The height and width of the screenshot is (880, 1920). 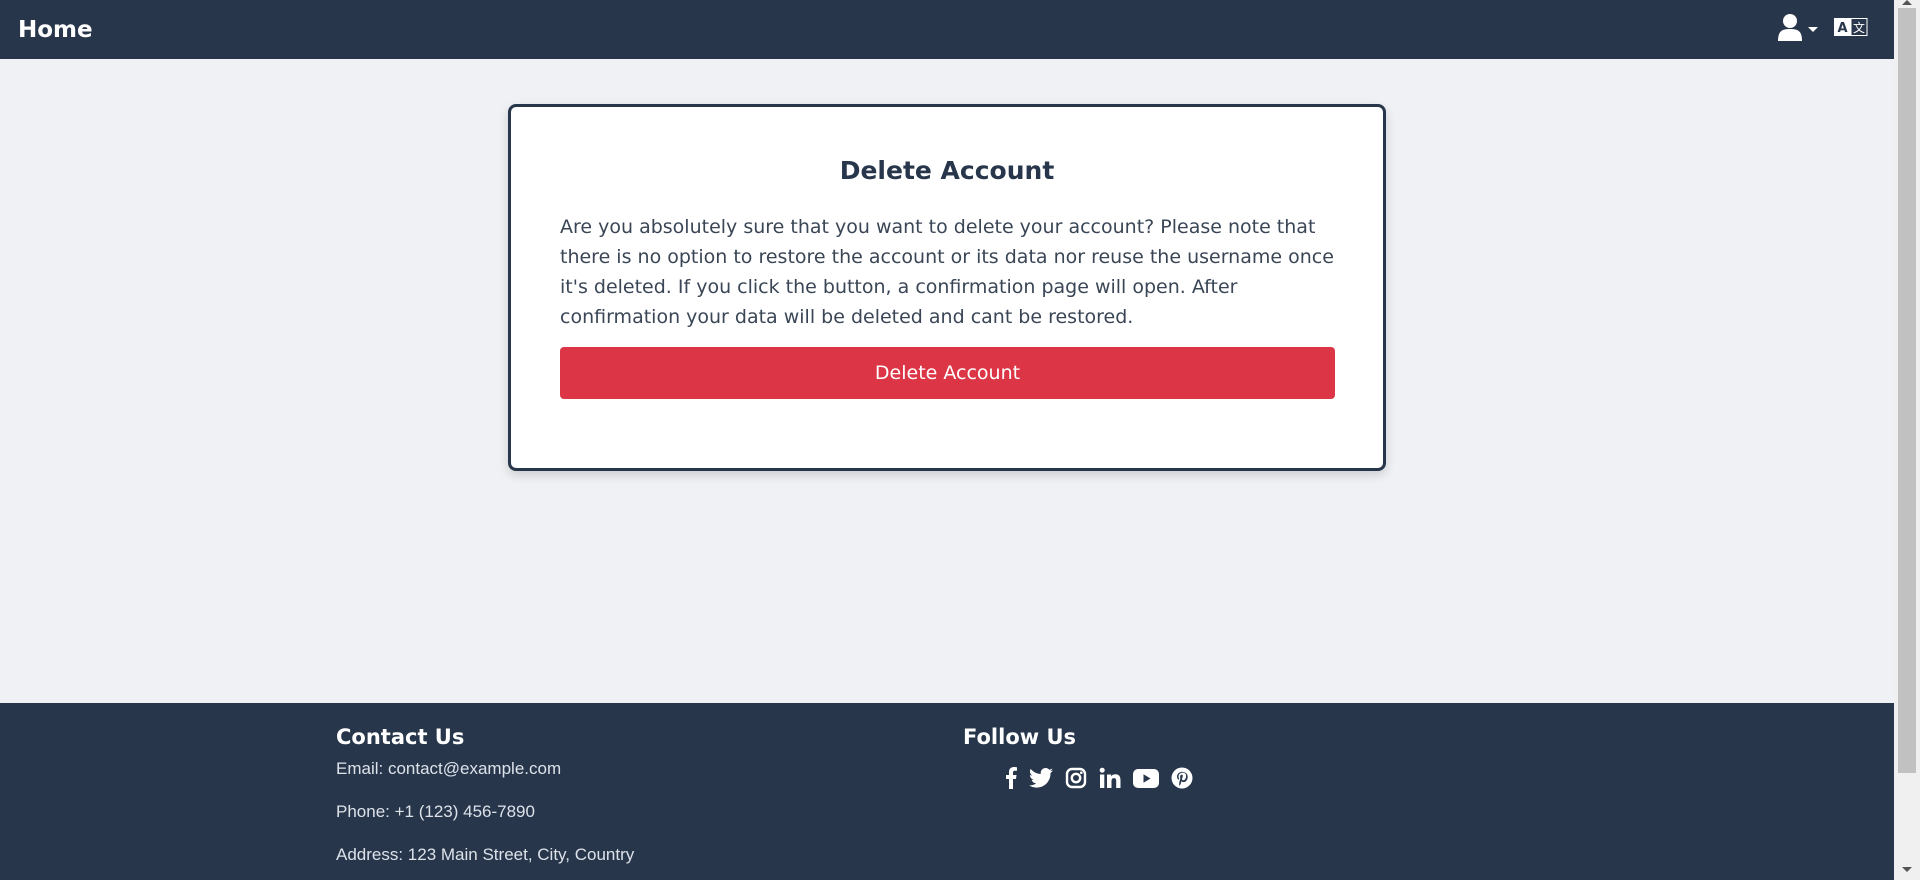 I want to click on page-scrollbar, so click(x=1907, y=440).